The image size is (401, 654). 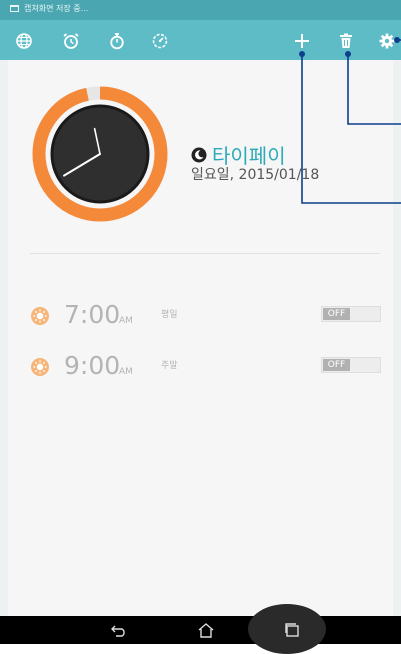 What do you see at coordinates (200, 40) in the screenshot?
I see `toolbar` at bounding box center [200, 40].